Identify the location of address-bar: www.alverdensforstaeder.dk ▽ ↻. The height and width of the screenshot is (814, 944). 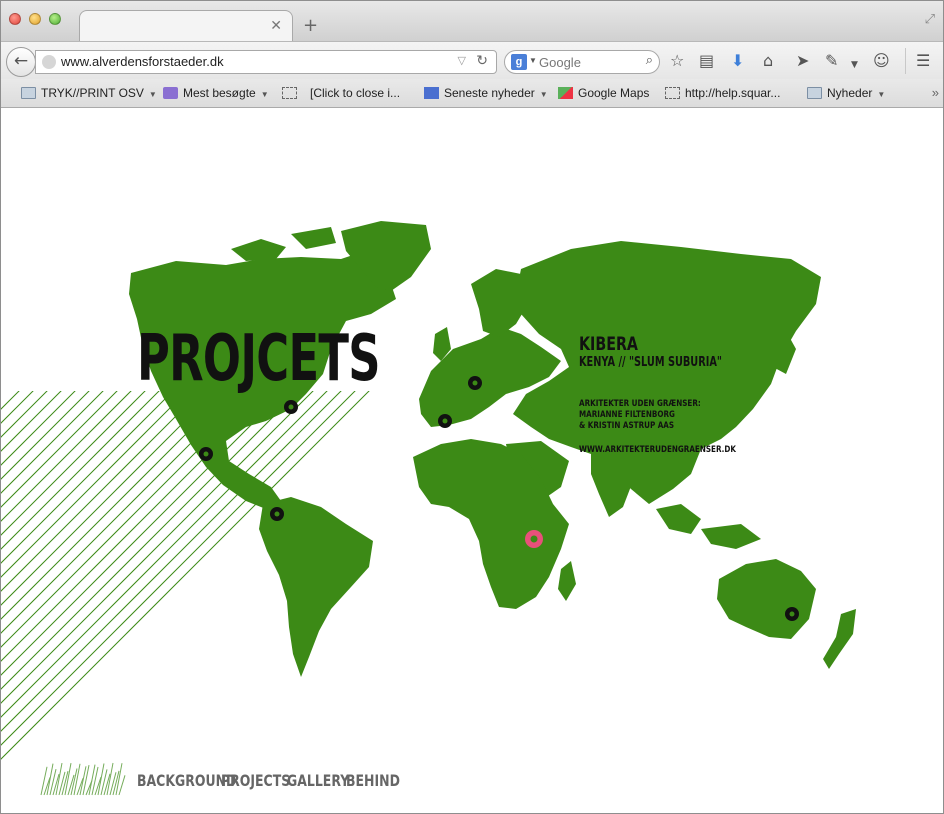
(266, 62).